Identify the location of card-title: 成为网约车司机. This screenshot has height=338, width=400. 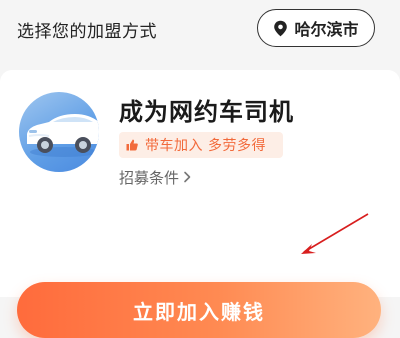
(206, 112).